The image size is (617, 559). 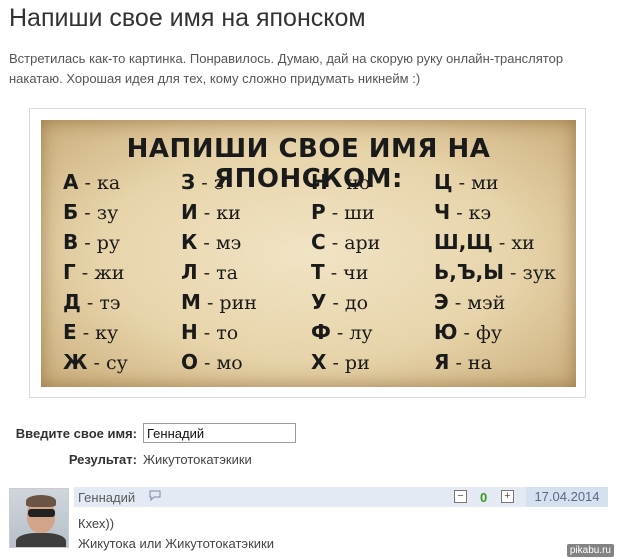 What do you see at coordinates (70, 332) in the screenshot?
I see `russian-letter: Е` at bounding box center [70, 332].